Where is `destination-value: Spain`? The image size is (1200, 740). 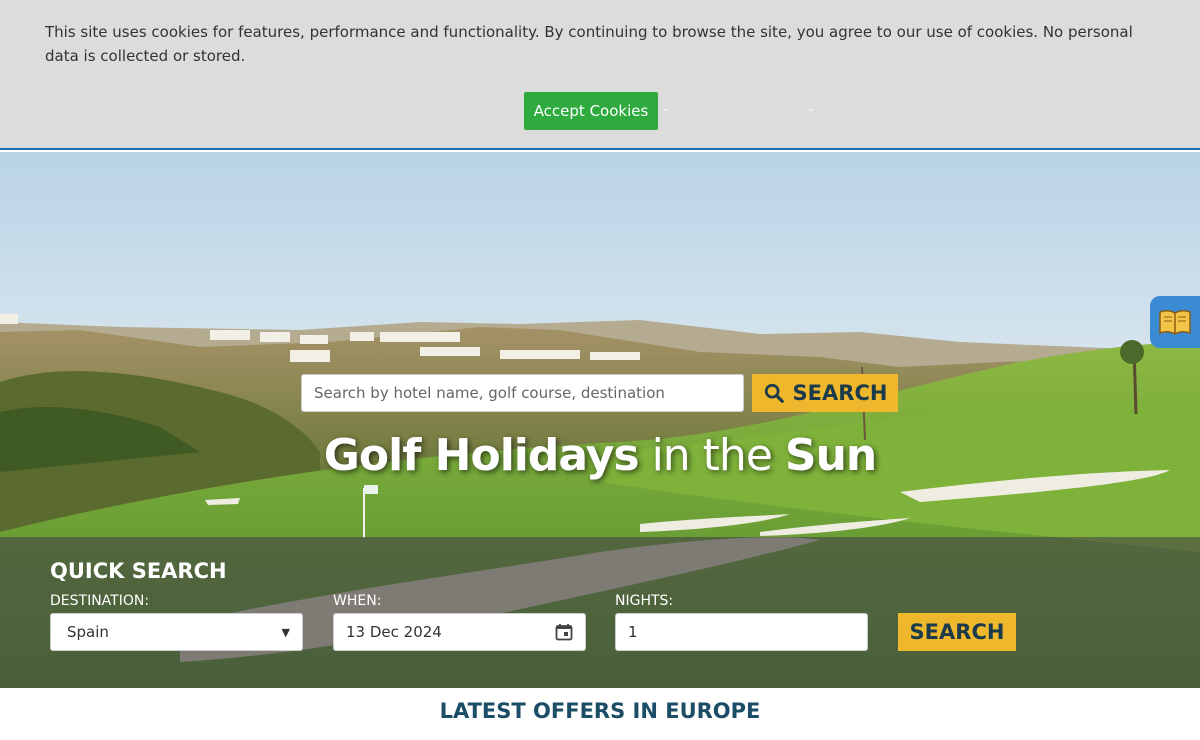
destination-value: Spain is located at coordinates (88, 632).